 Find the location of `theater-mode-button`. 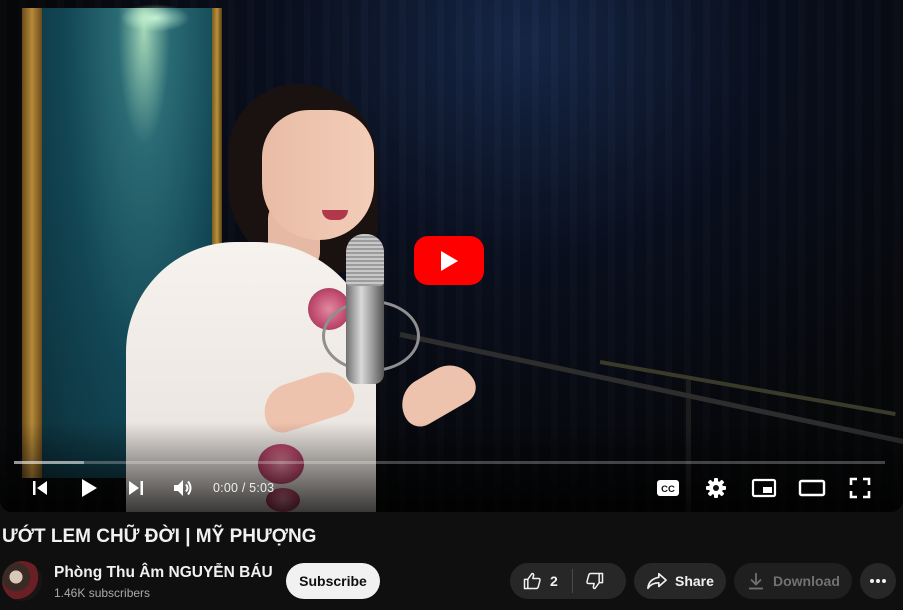

theater-mode-button is located at coordinates (812, 488).